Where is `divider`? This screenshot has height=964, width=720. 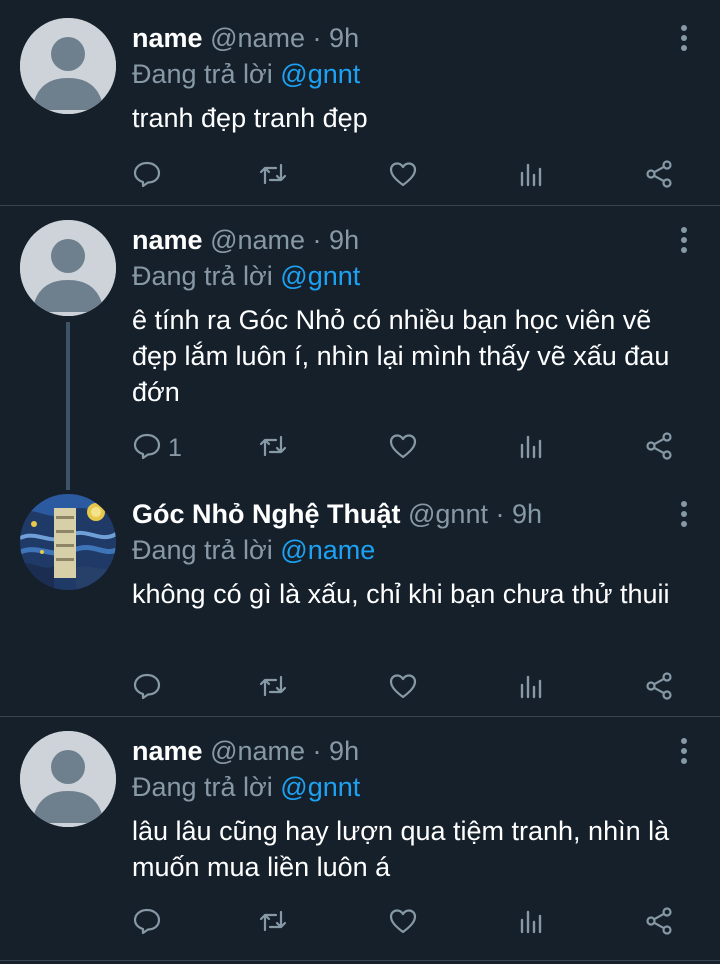 divider is located at coordinates (360, 960).